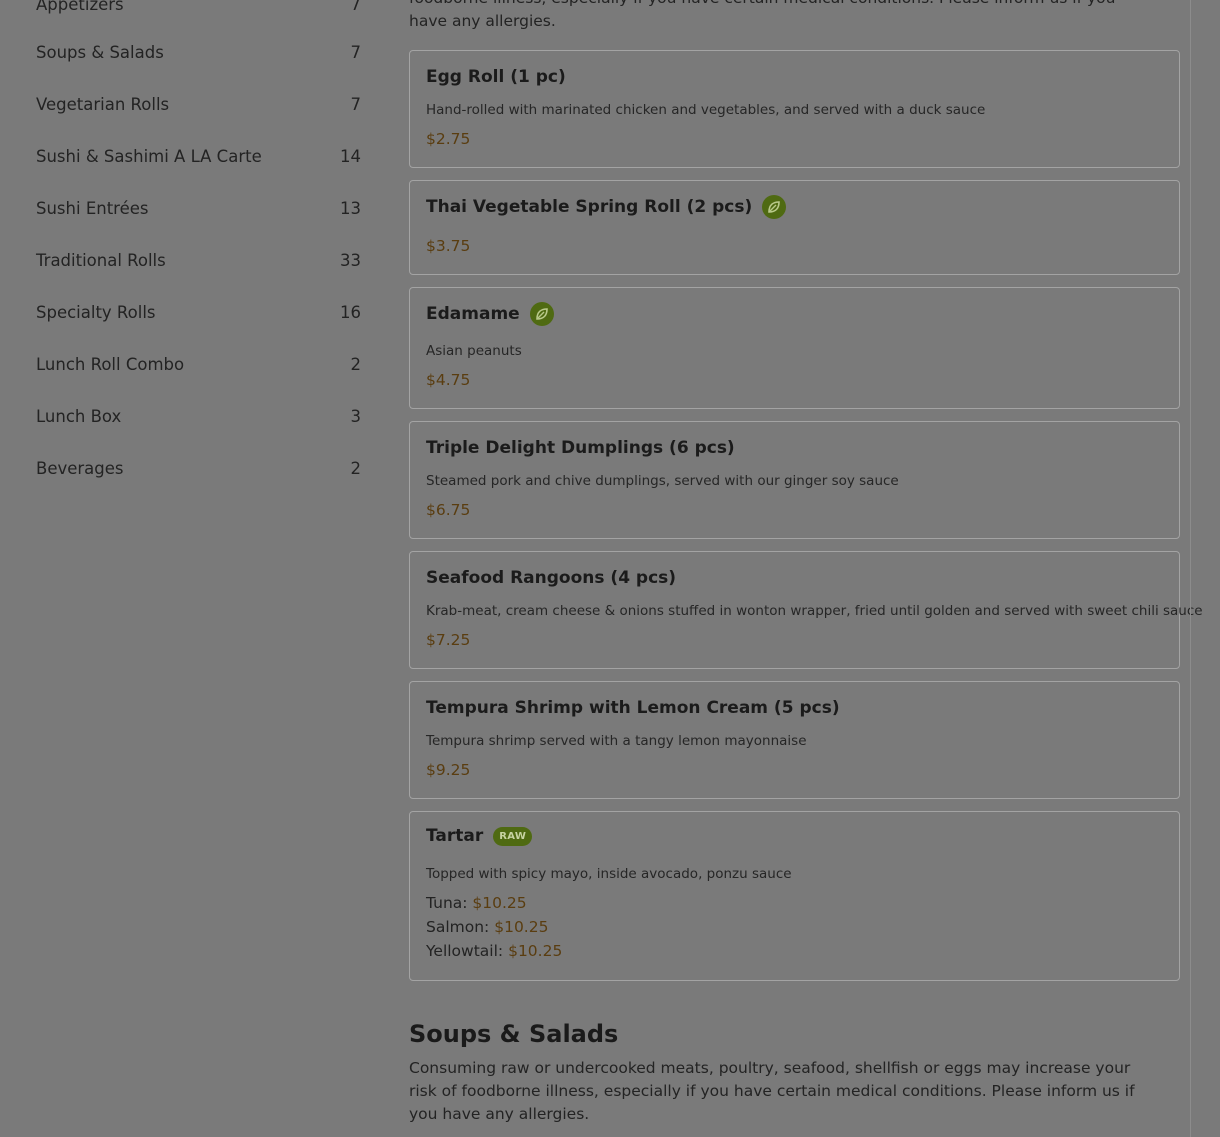 The image size is (1220, 1137). What do you see at coordinates (198, 208) in the screenshot?
I see `category-sushi-entrees: Sushi Entrées 13` at bounding box center [198, 208].